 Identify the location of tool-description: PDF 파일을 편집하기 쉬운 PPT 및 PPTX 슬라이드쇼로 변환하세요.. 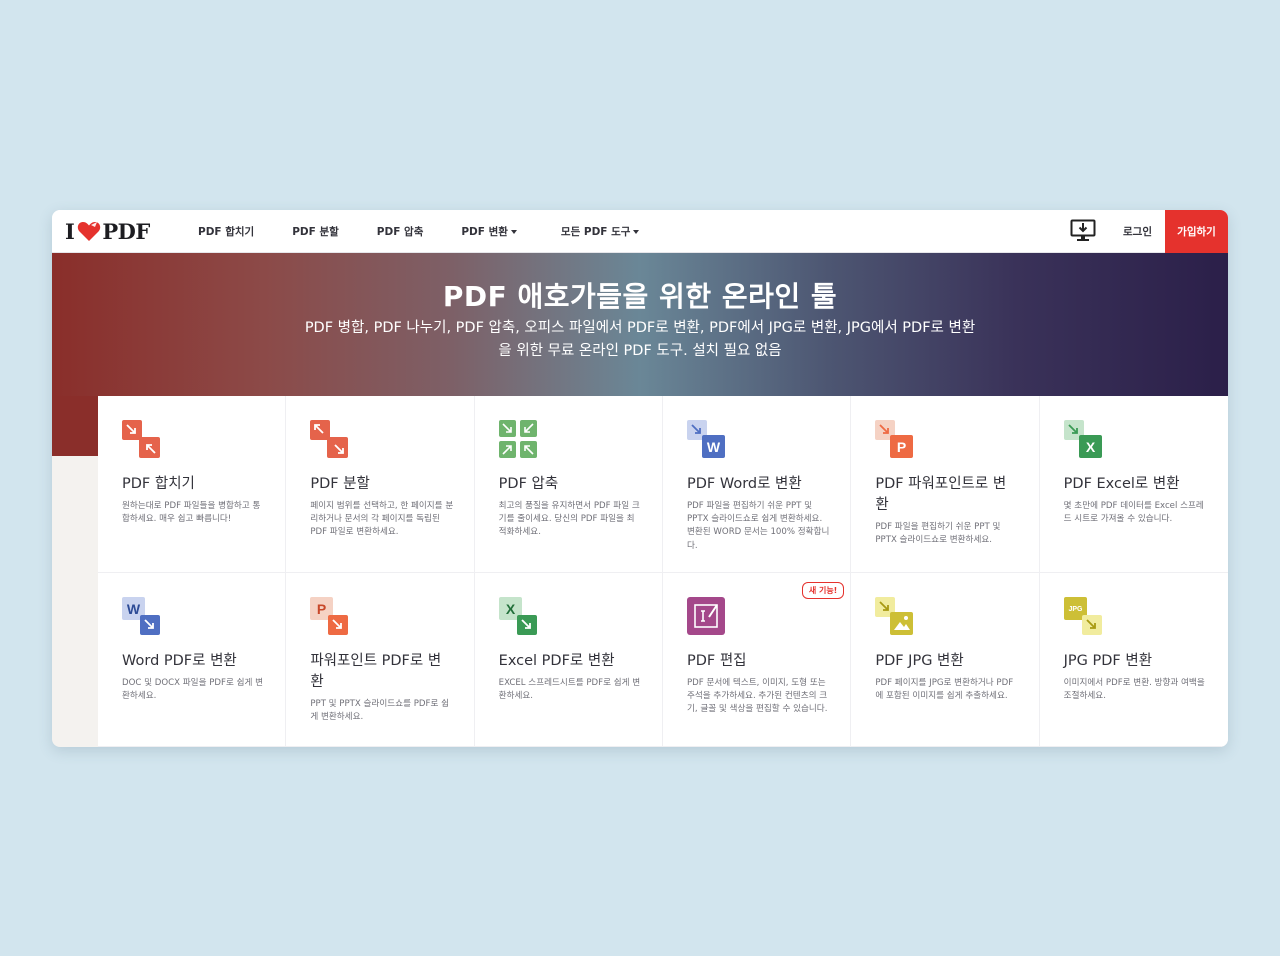
(938, 534).